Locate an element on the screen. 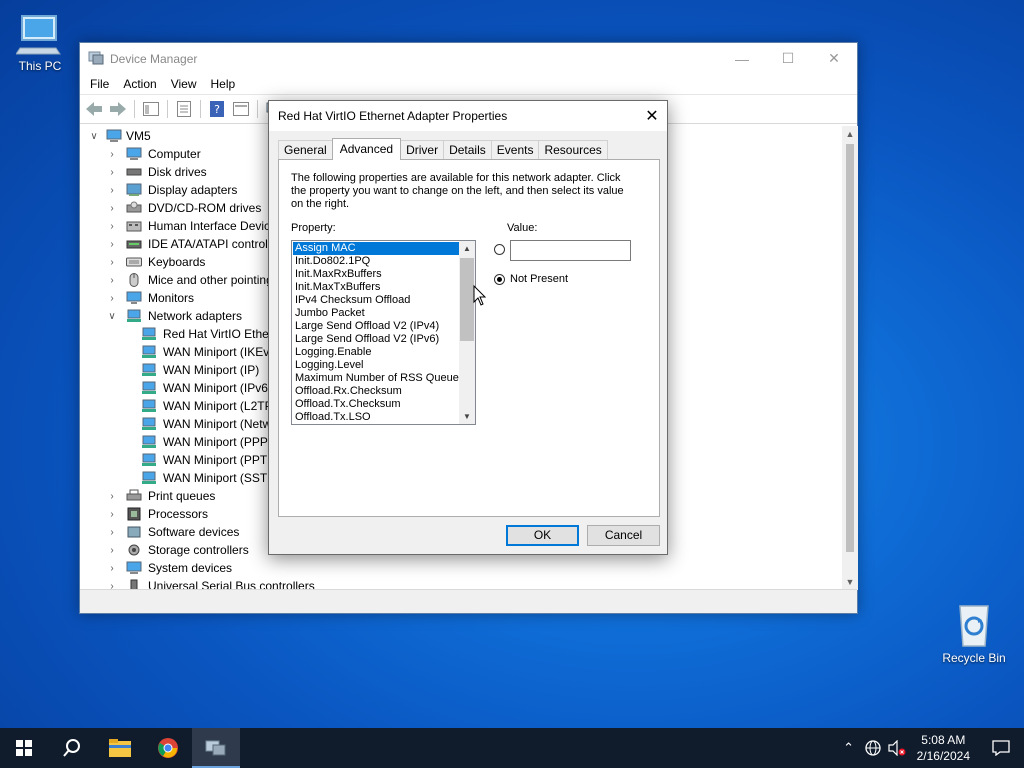  menu-help: Help is located at coordinates (223, 84).